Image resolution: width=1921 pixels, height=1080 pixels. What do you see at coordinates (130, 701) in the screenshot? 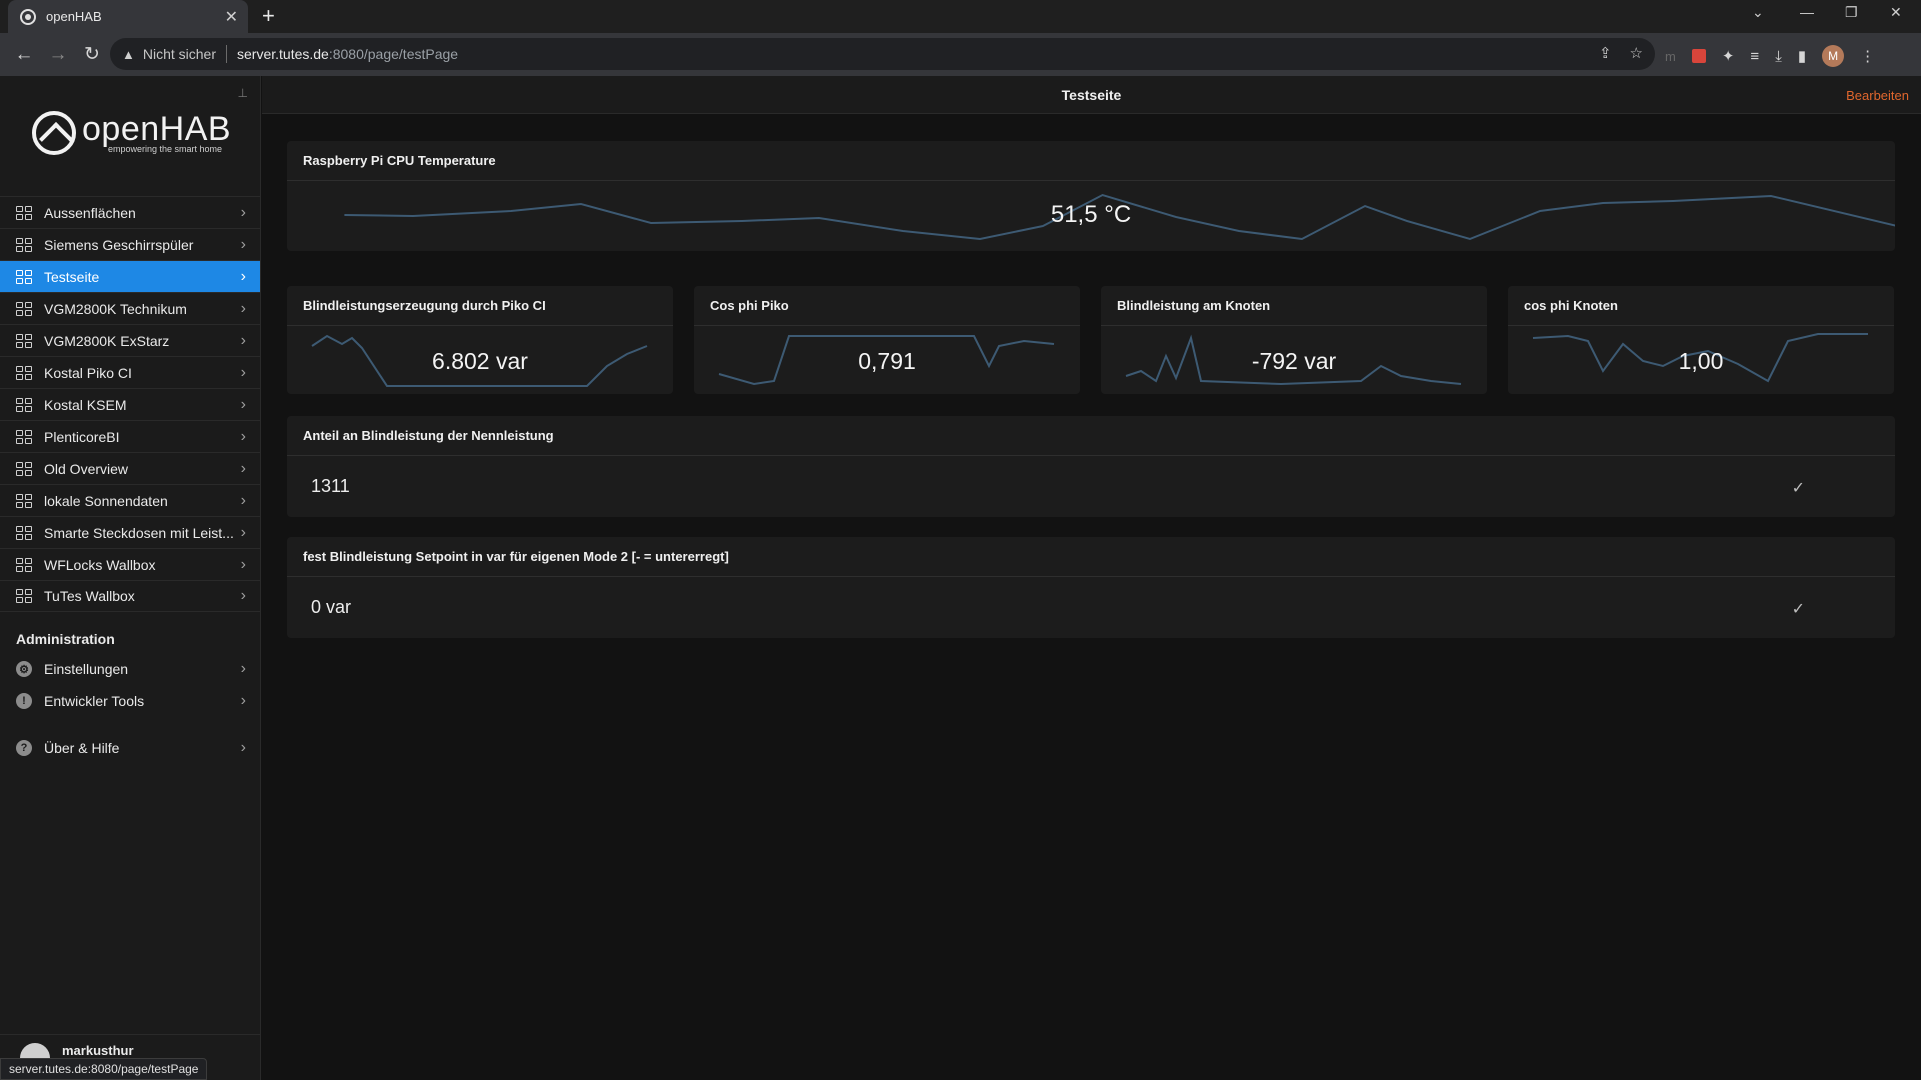
I see `sidebar-item-entwickler-tools: ! Entwickler Tools ›` at bounding box center [130, 701].